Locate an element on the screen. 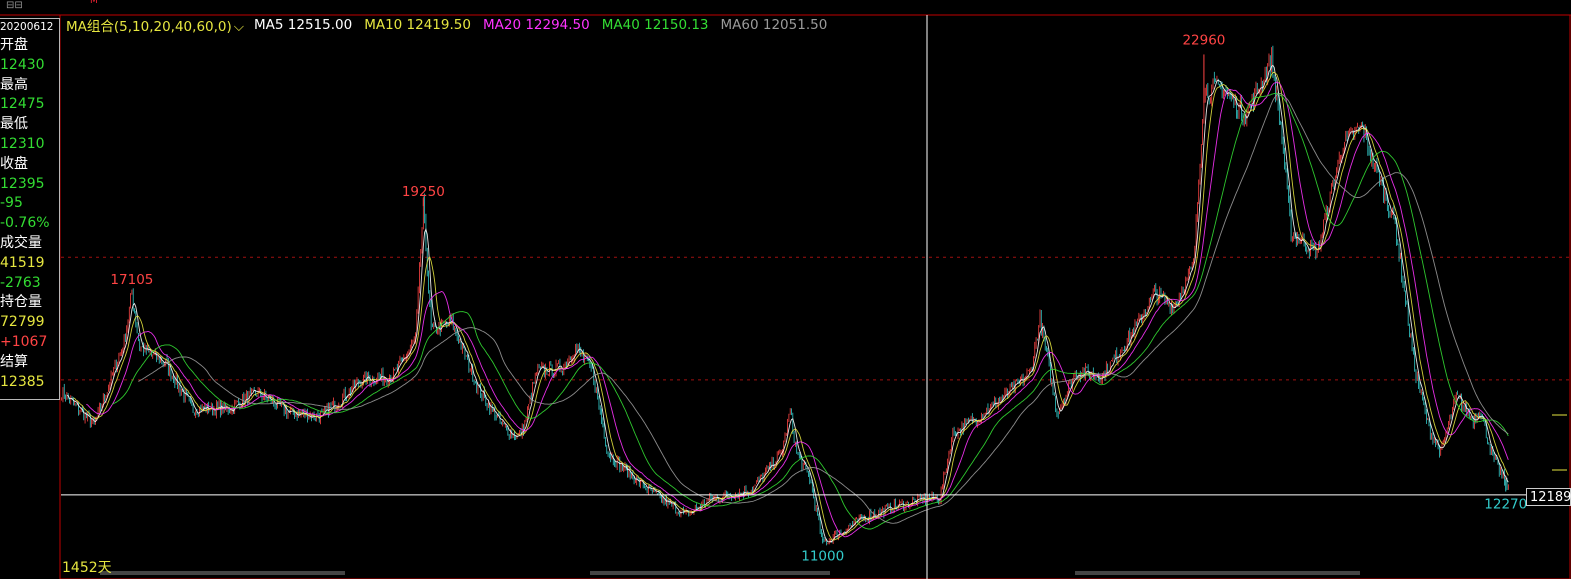 The height and width of the screenshot is (579, 1571). info-value: -2763 is located at coordinates (20, 282).